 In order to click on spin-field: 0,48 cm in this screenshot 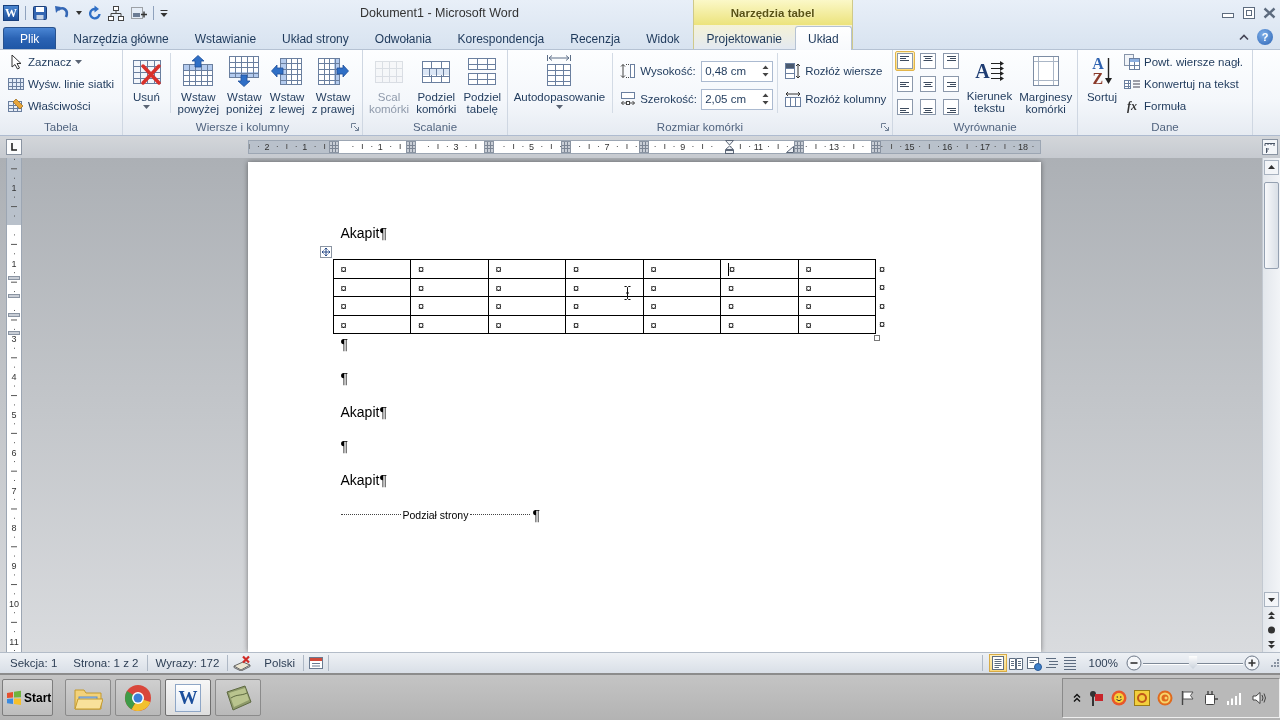, I will do `click(737, 71)`.